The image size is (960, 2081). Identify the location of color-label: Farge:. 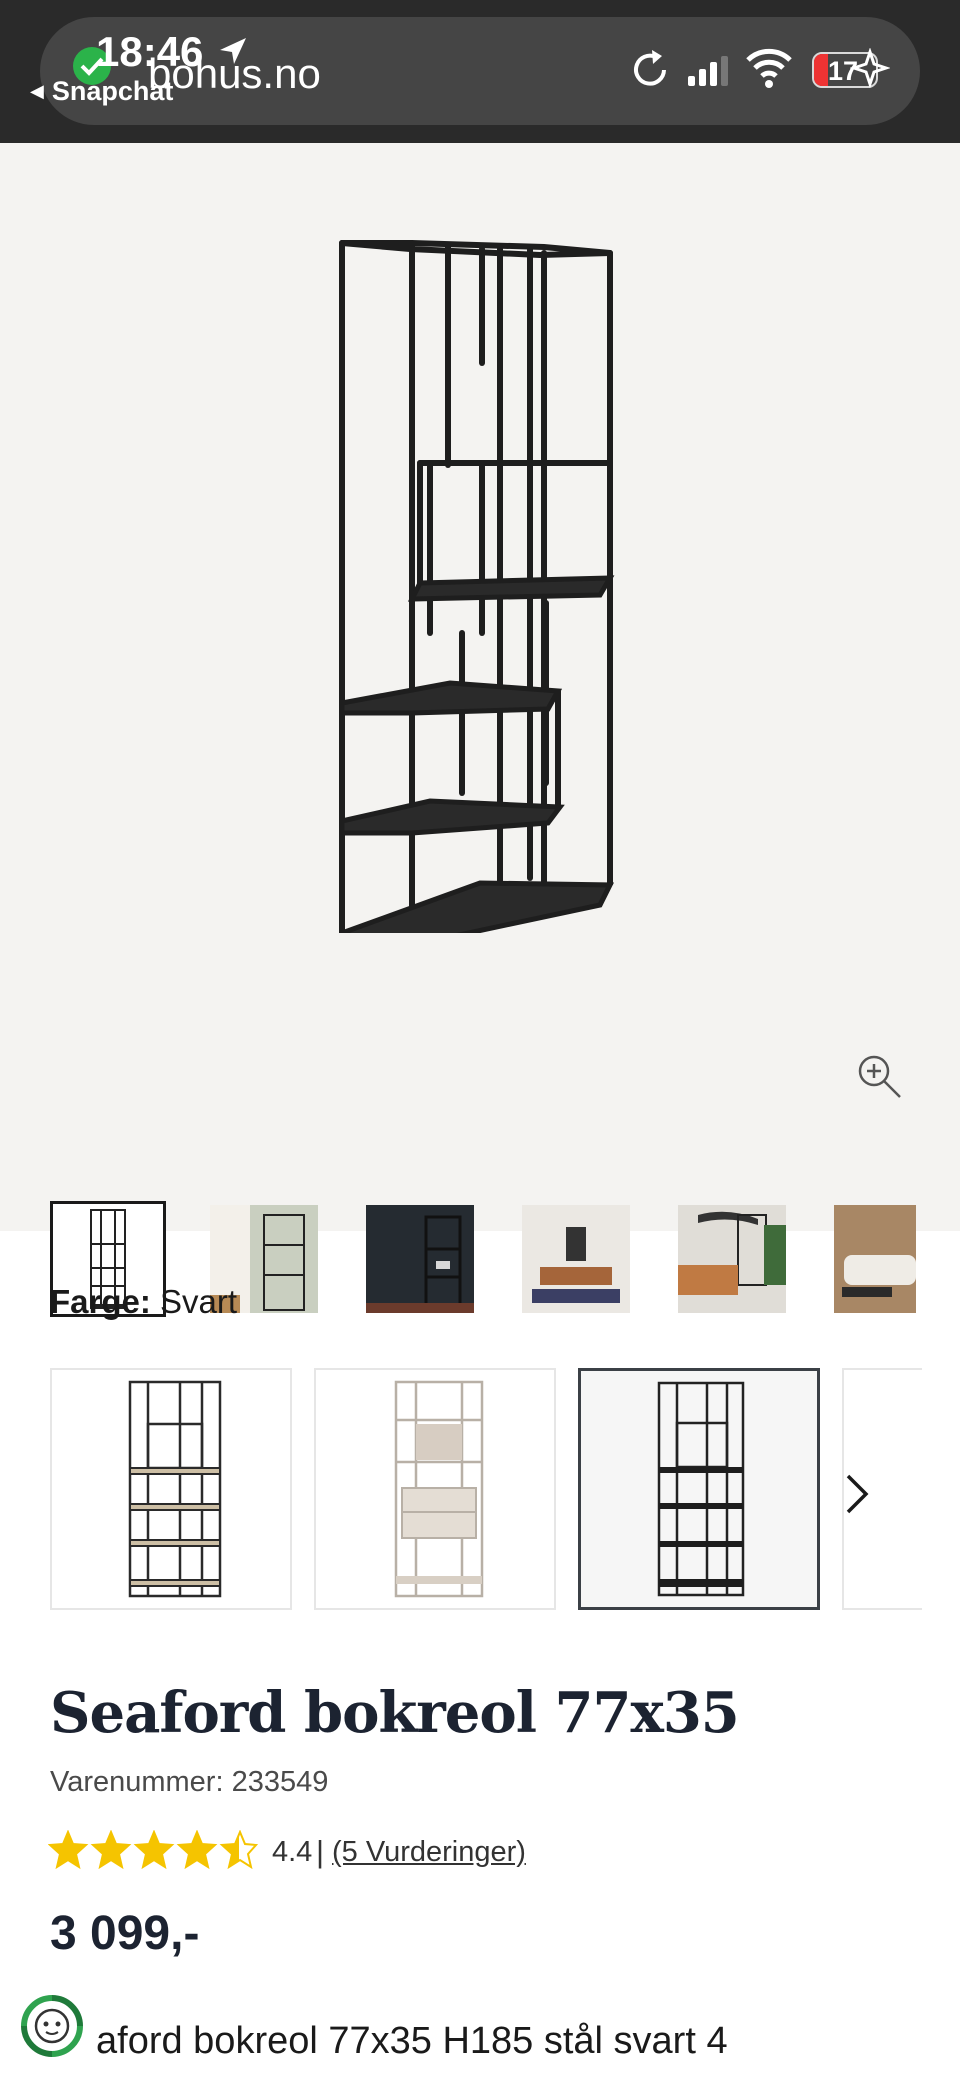
(100, 1301).